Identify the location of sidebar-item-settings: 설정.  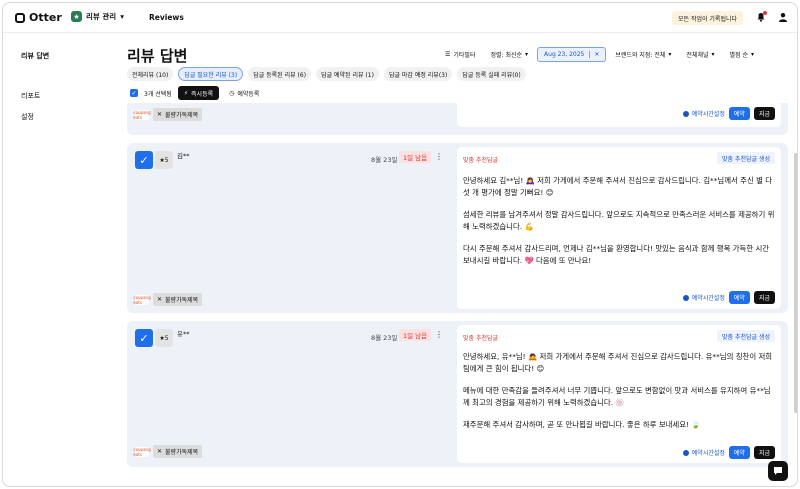
(27, 117).